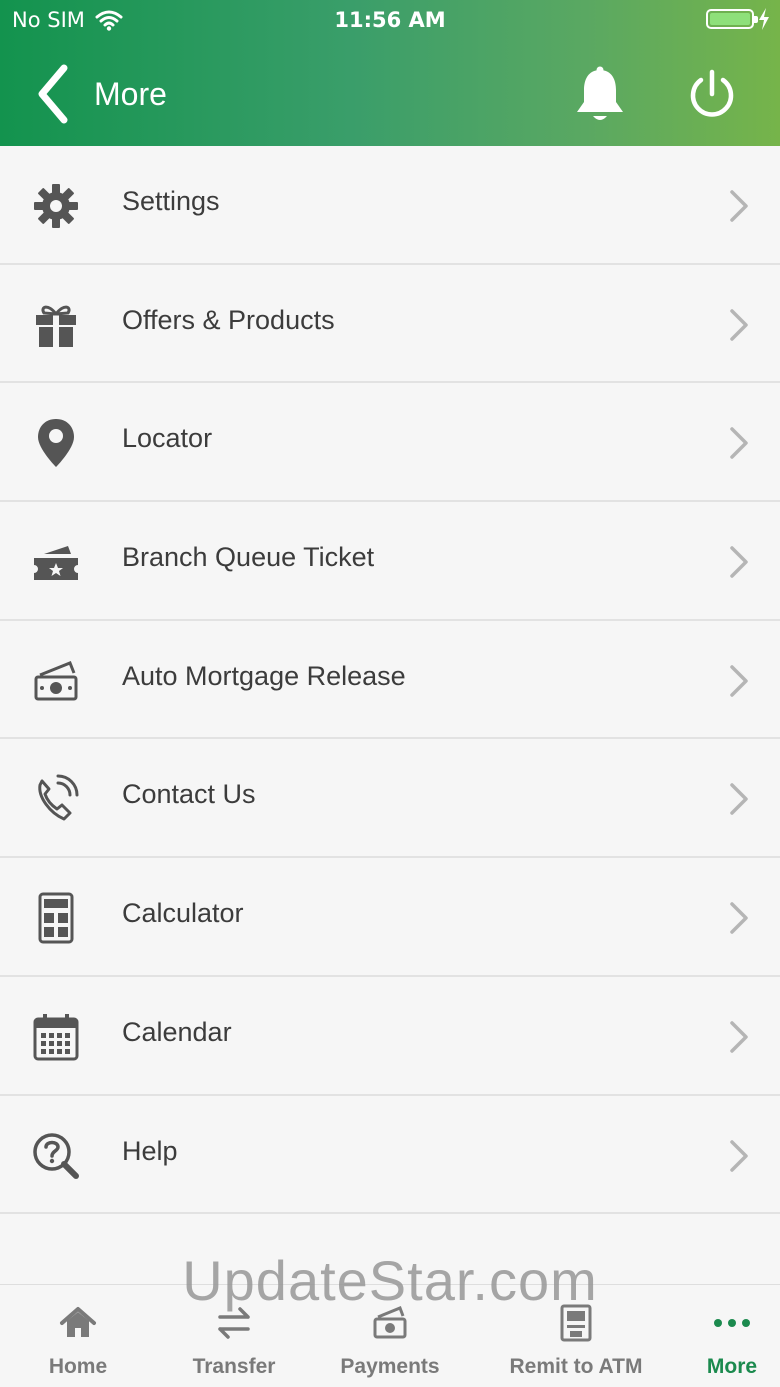  Describe the element at coordinates (264, 675) in the screenshot. I see `menu-item-label: Auto Mortgage Release` at that location.